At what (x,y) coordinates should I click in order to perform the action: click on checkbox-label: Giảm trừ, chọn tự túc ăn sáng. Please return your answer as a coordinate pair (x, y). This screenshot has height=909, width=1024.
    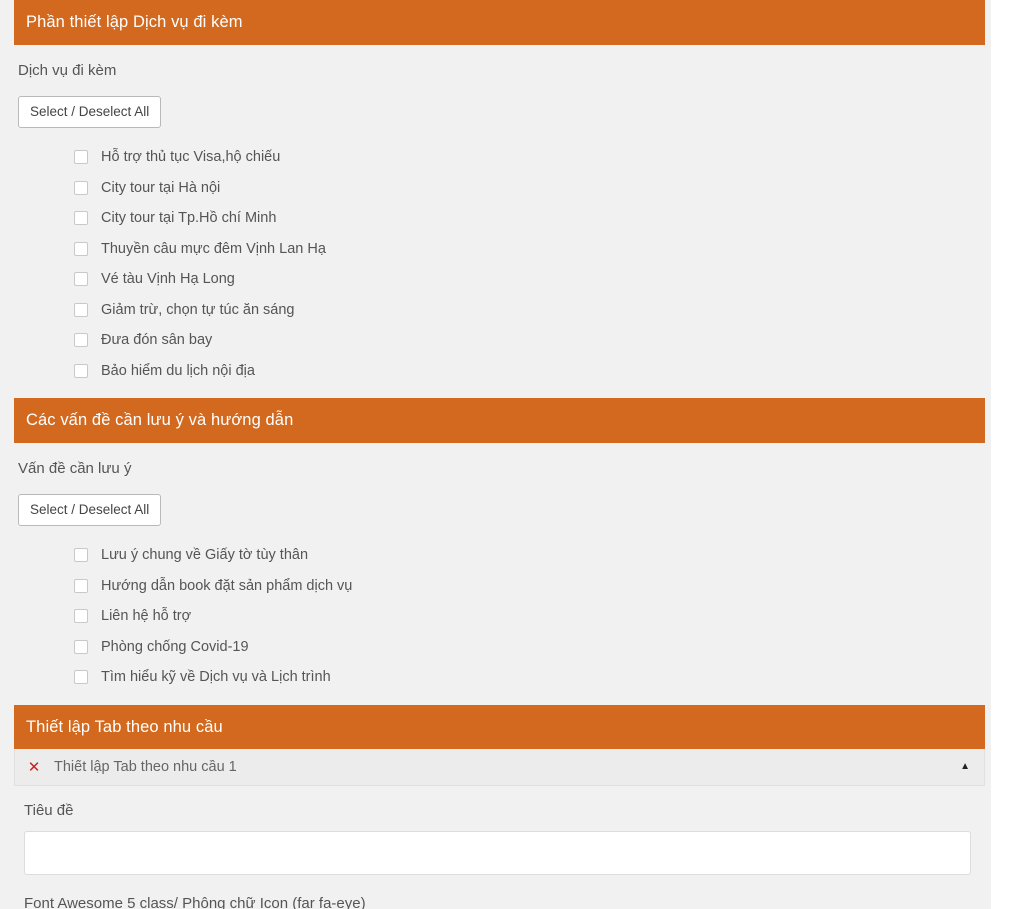
    Looking at the image, I should click on (198, 310).